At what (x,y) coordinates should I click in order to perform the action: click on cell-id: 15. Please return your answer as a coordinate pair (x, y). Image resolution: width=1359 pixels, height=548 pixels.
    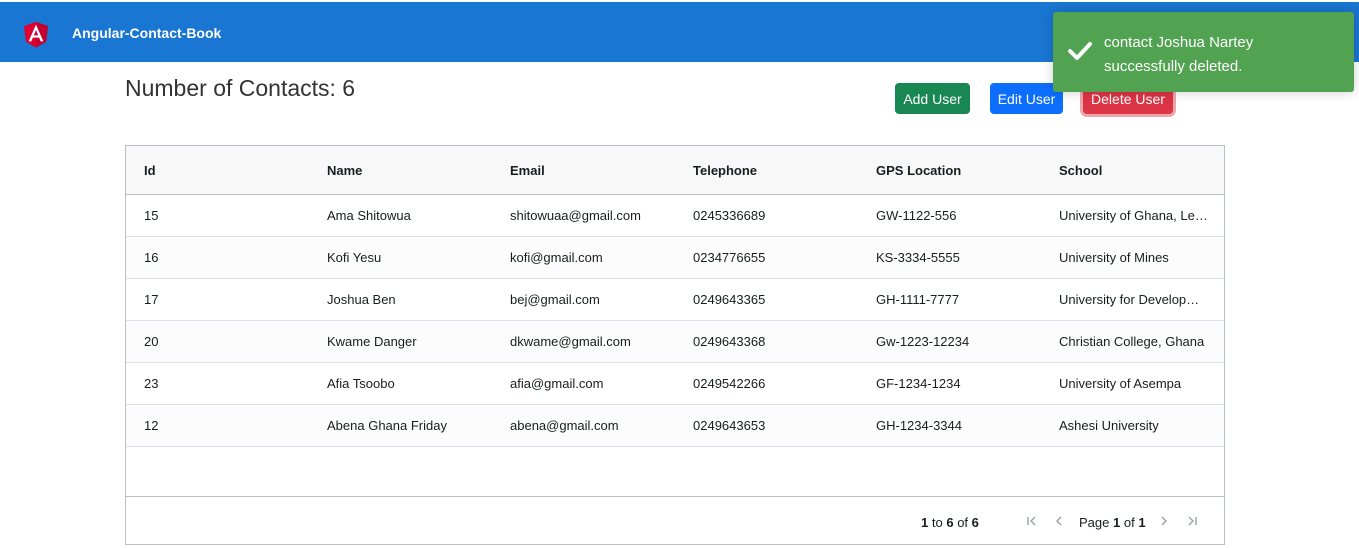
    Looking at the image, I should click on (151, 215).